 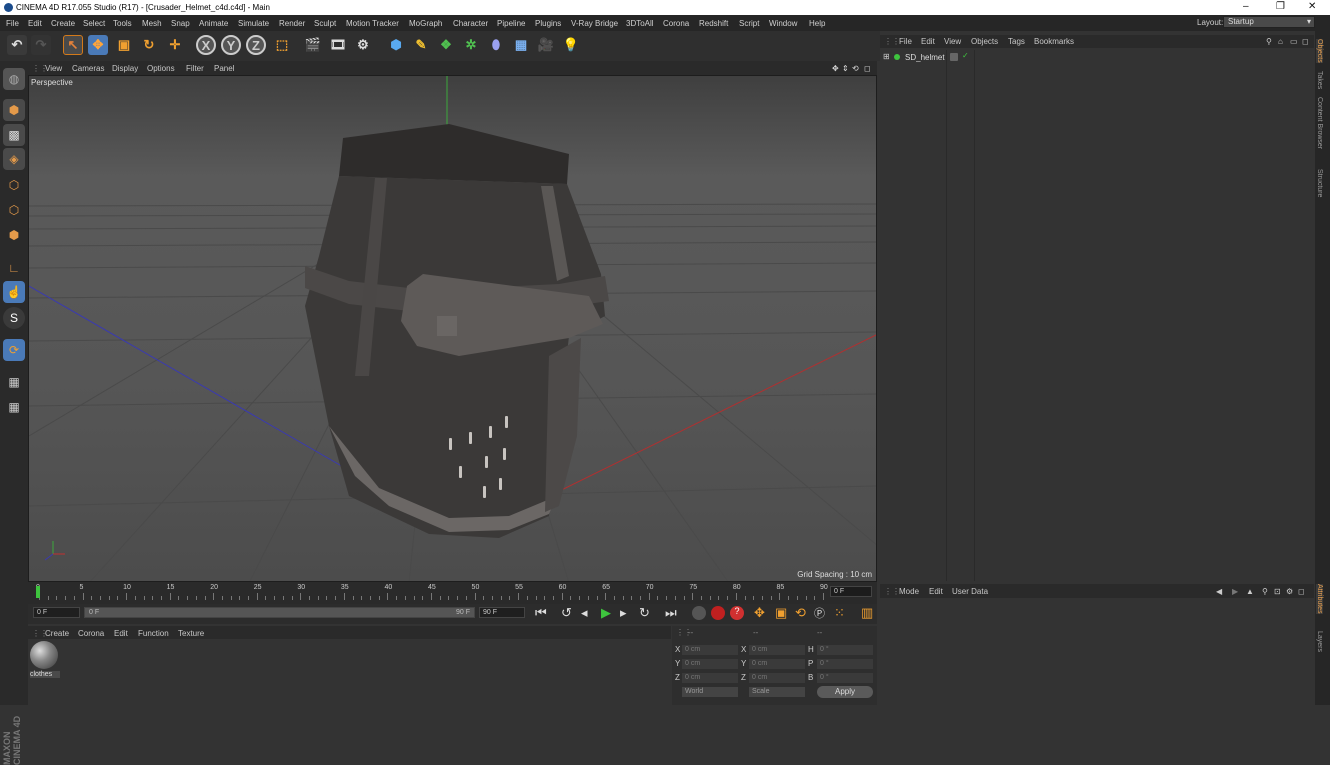 I want to click on tweak-mode-icon: ☝, so click(x=14, y=292).